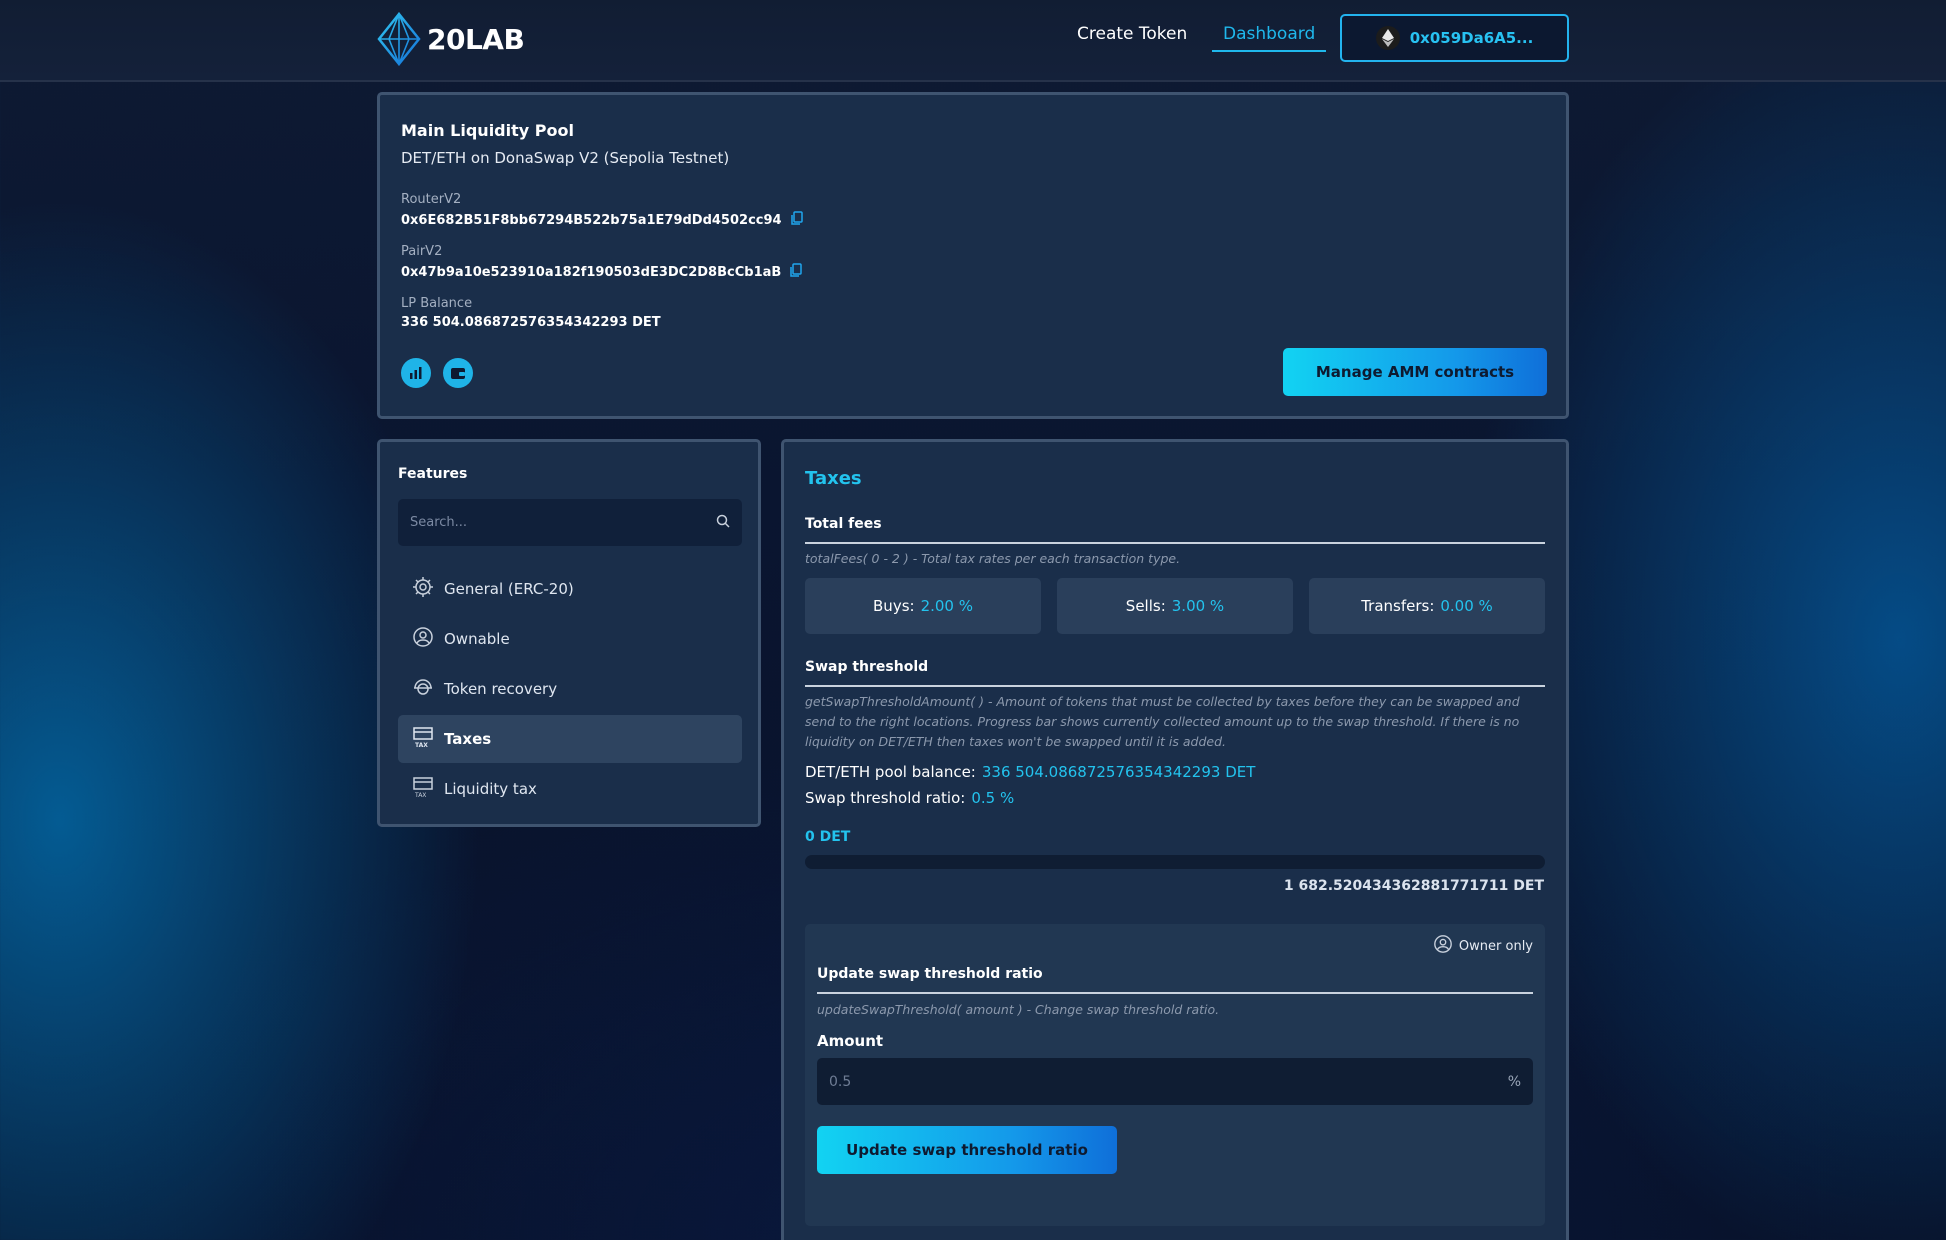 Image resolution: width=1946 pixels, height=1240 pixels. What do you see at coordinates (1175, 980) in the screenshot?
I see `update-threshold-title: Update swap threshold ratio` at bounding box center [1175, 980].